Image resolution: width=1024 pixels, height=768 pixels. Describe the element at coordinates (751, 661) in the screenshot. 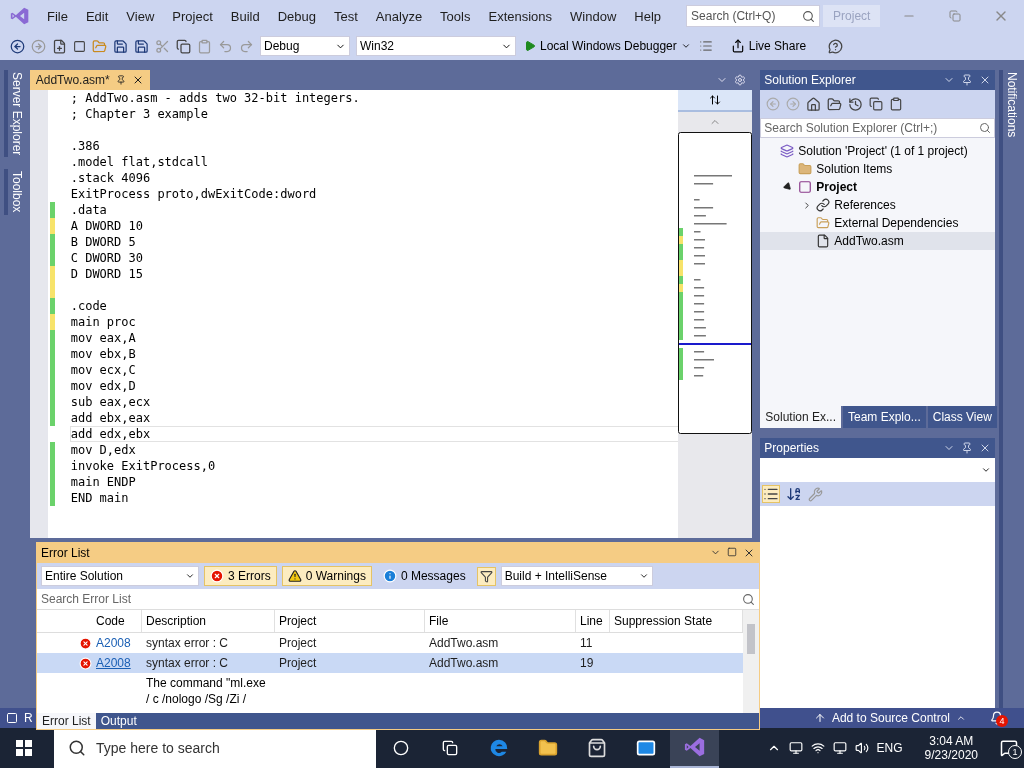

I see `scrollbar` at that location.